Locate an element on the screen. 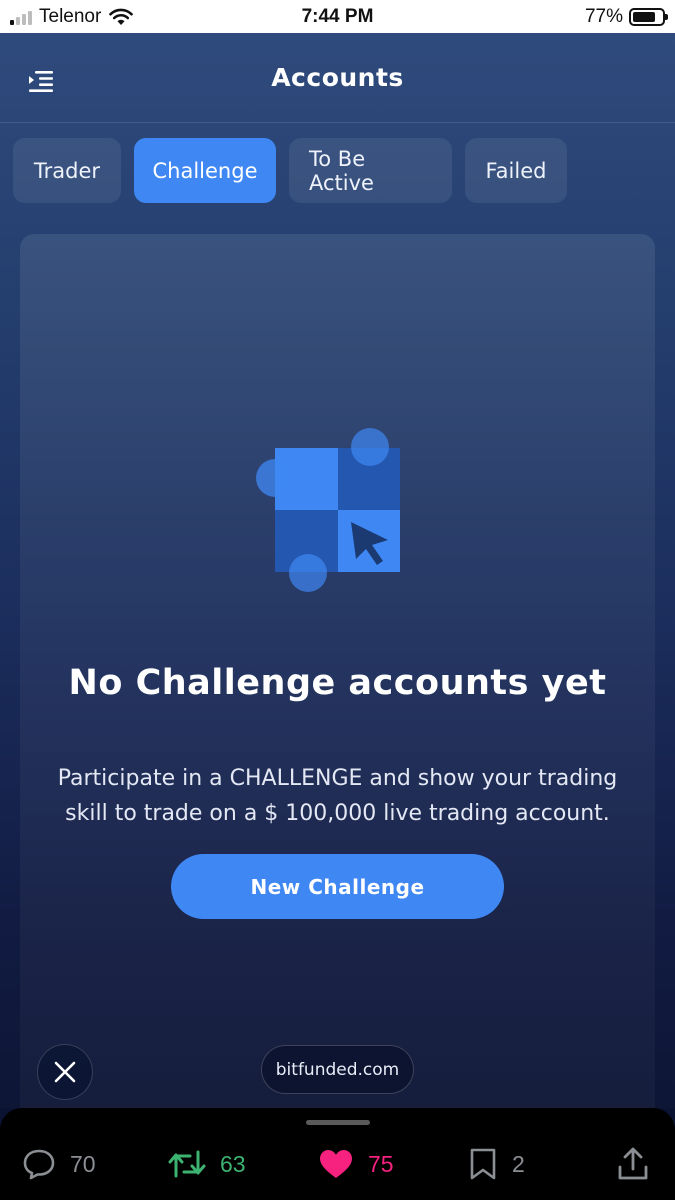  close-button is located at coordinates (65, 1072).